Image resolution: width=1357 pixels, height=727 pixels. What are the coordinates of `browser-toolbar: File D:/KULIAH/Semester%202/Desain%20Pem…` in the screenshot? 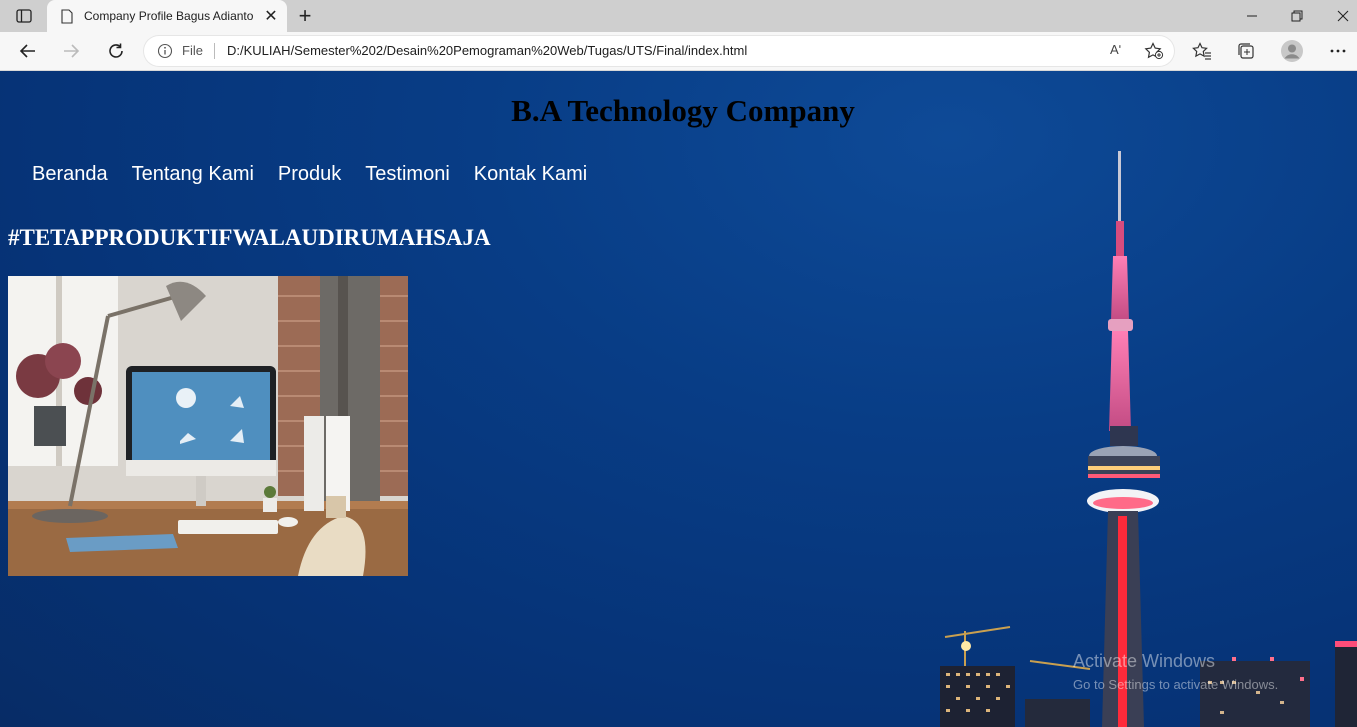 It's located at (678, 51).